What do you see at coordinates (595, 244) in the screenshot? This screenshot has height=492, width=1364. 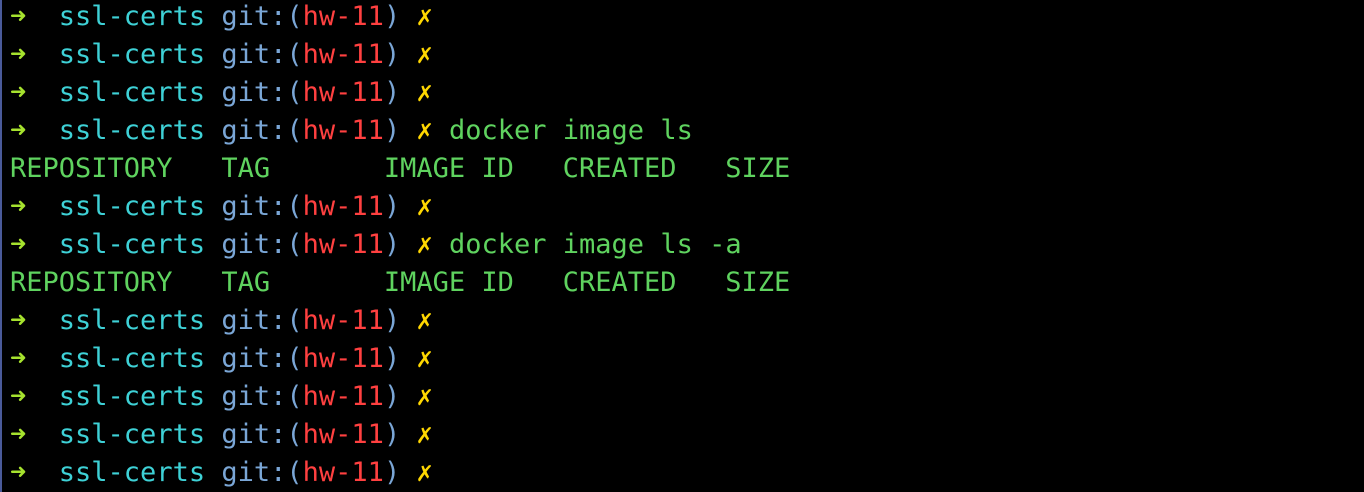 I see `command-text: docker image ls -a` at bounding box center [595, 244].